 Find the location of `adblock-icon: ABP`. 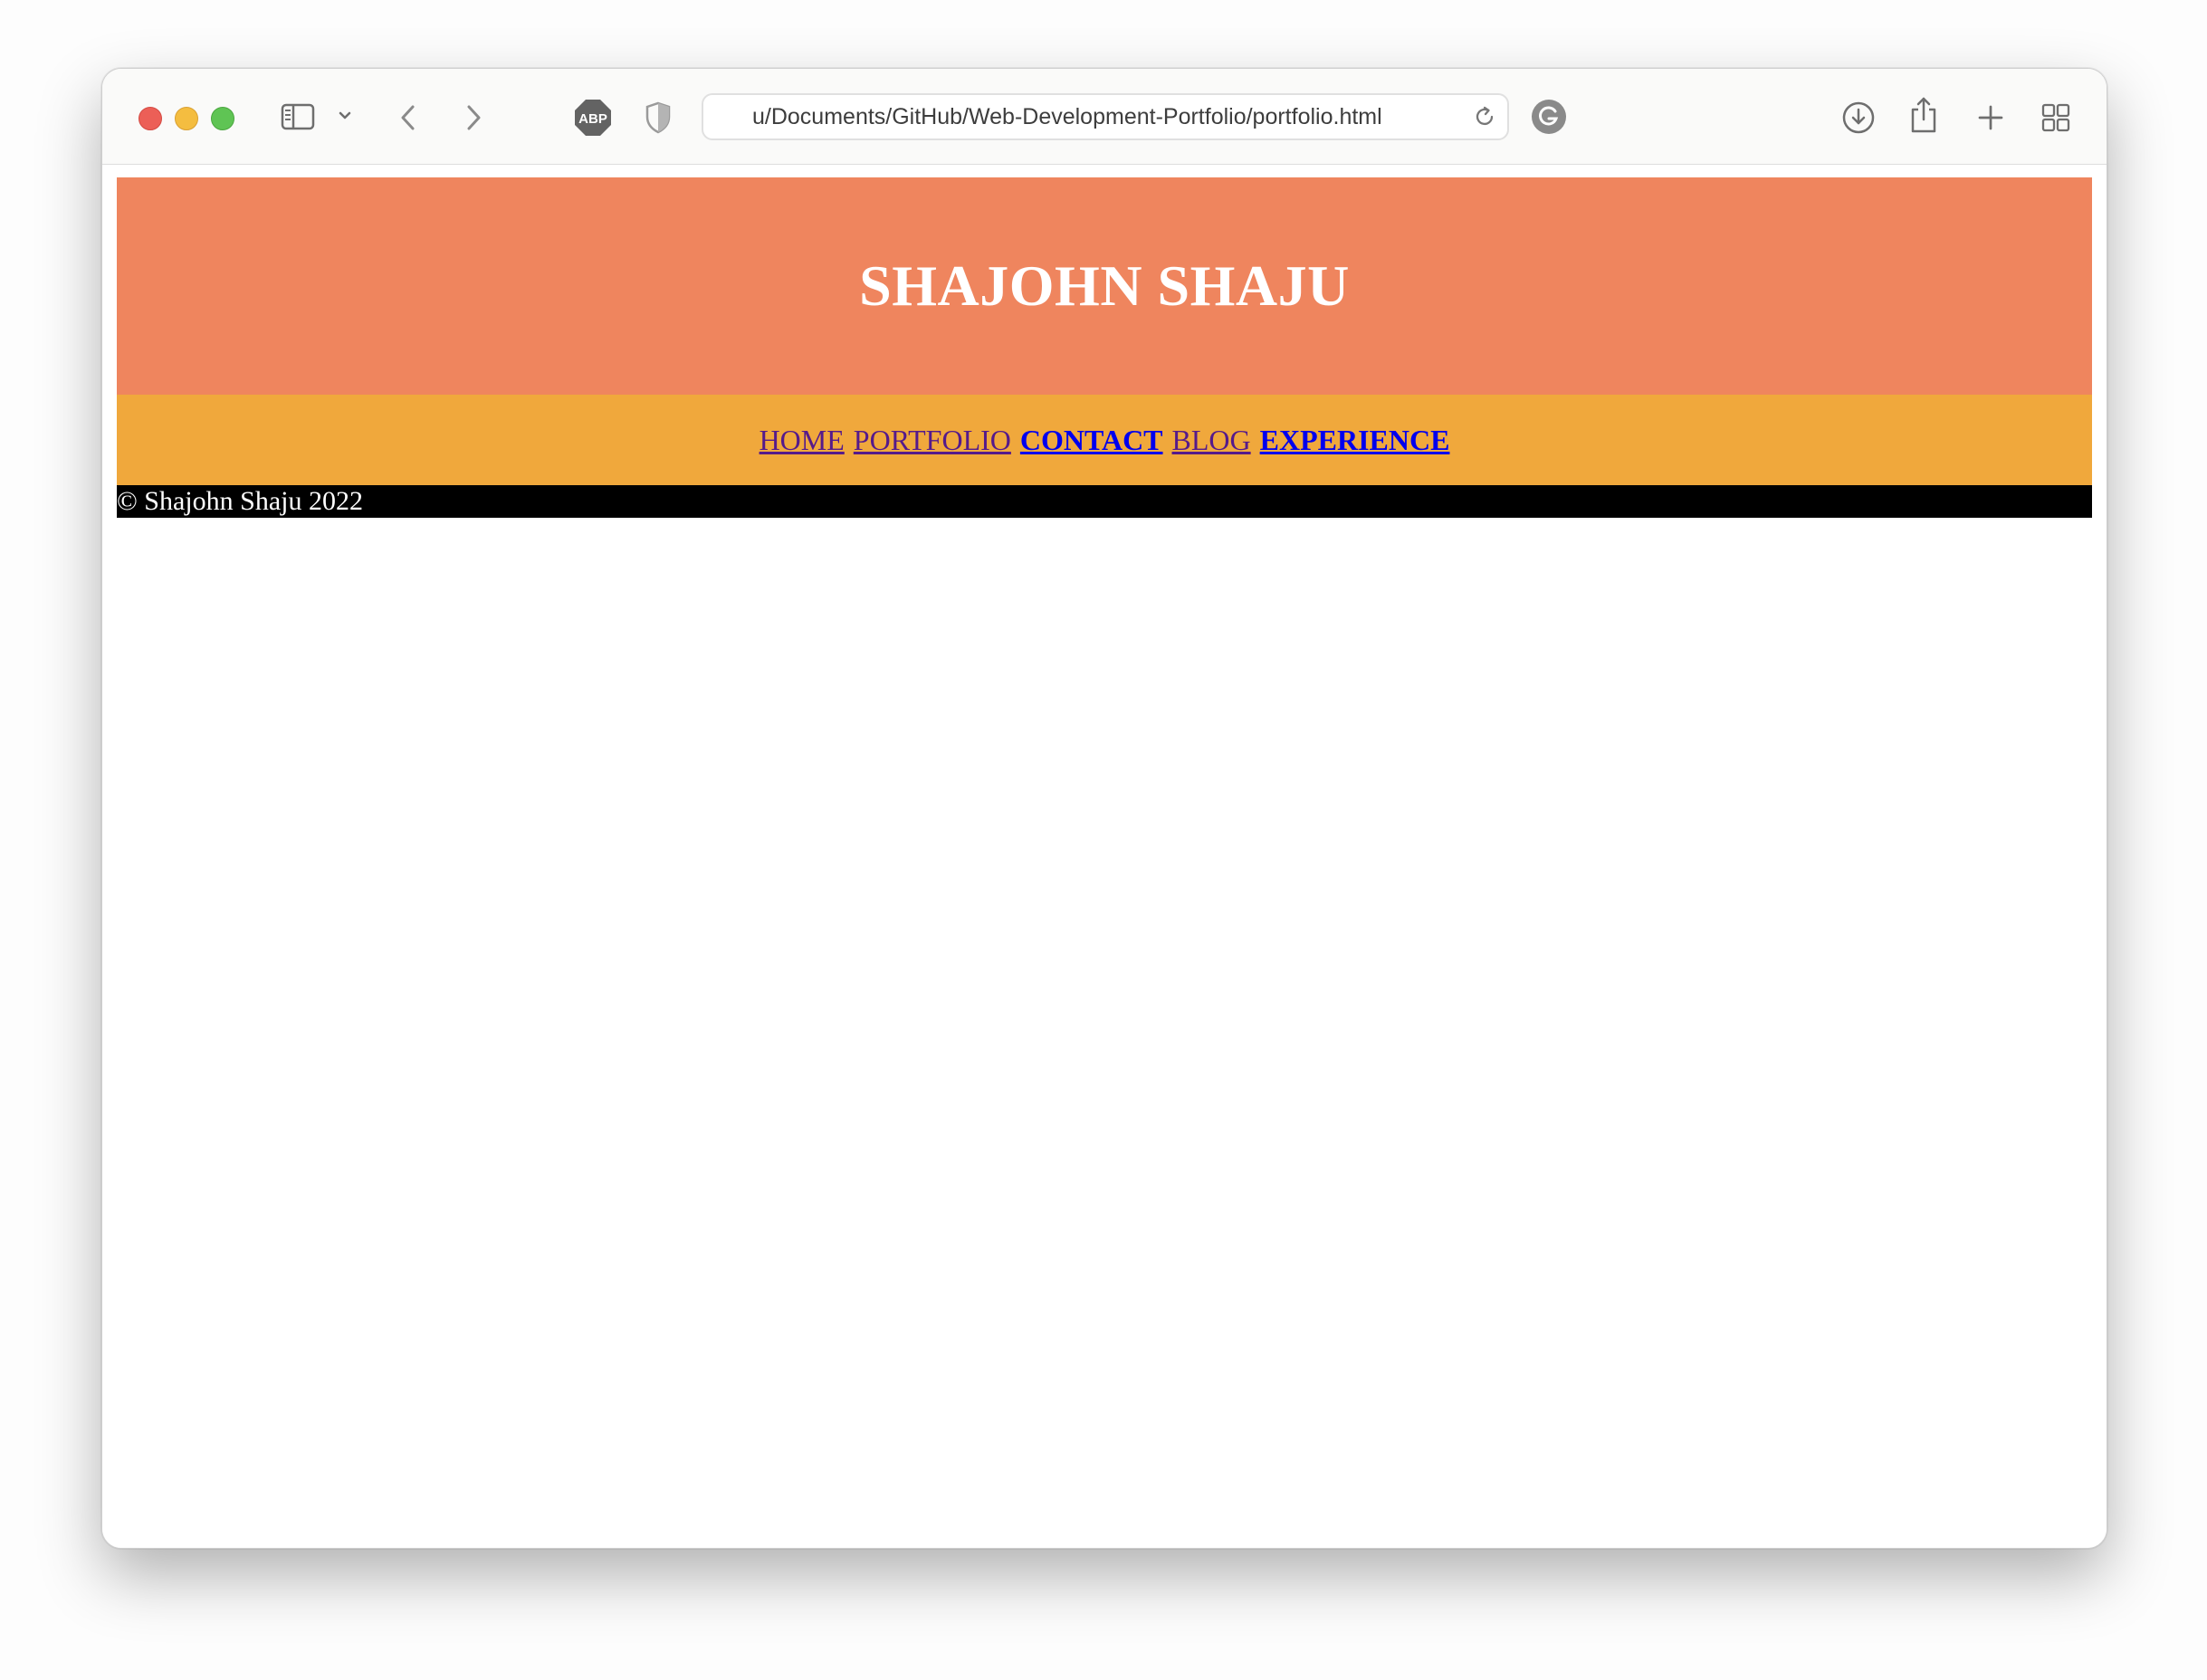

adblock-icon: ABP is located at coordinates (593, 118).